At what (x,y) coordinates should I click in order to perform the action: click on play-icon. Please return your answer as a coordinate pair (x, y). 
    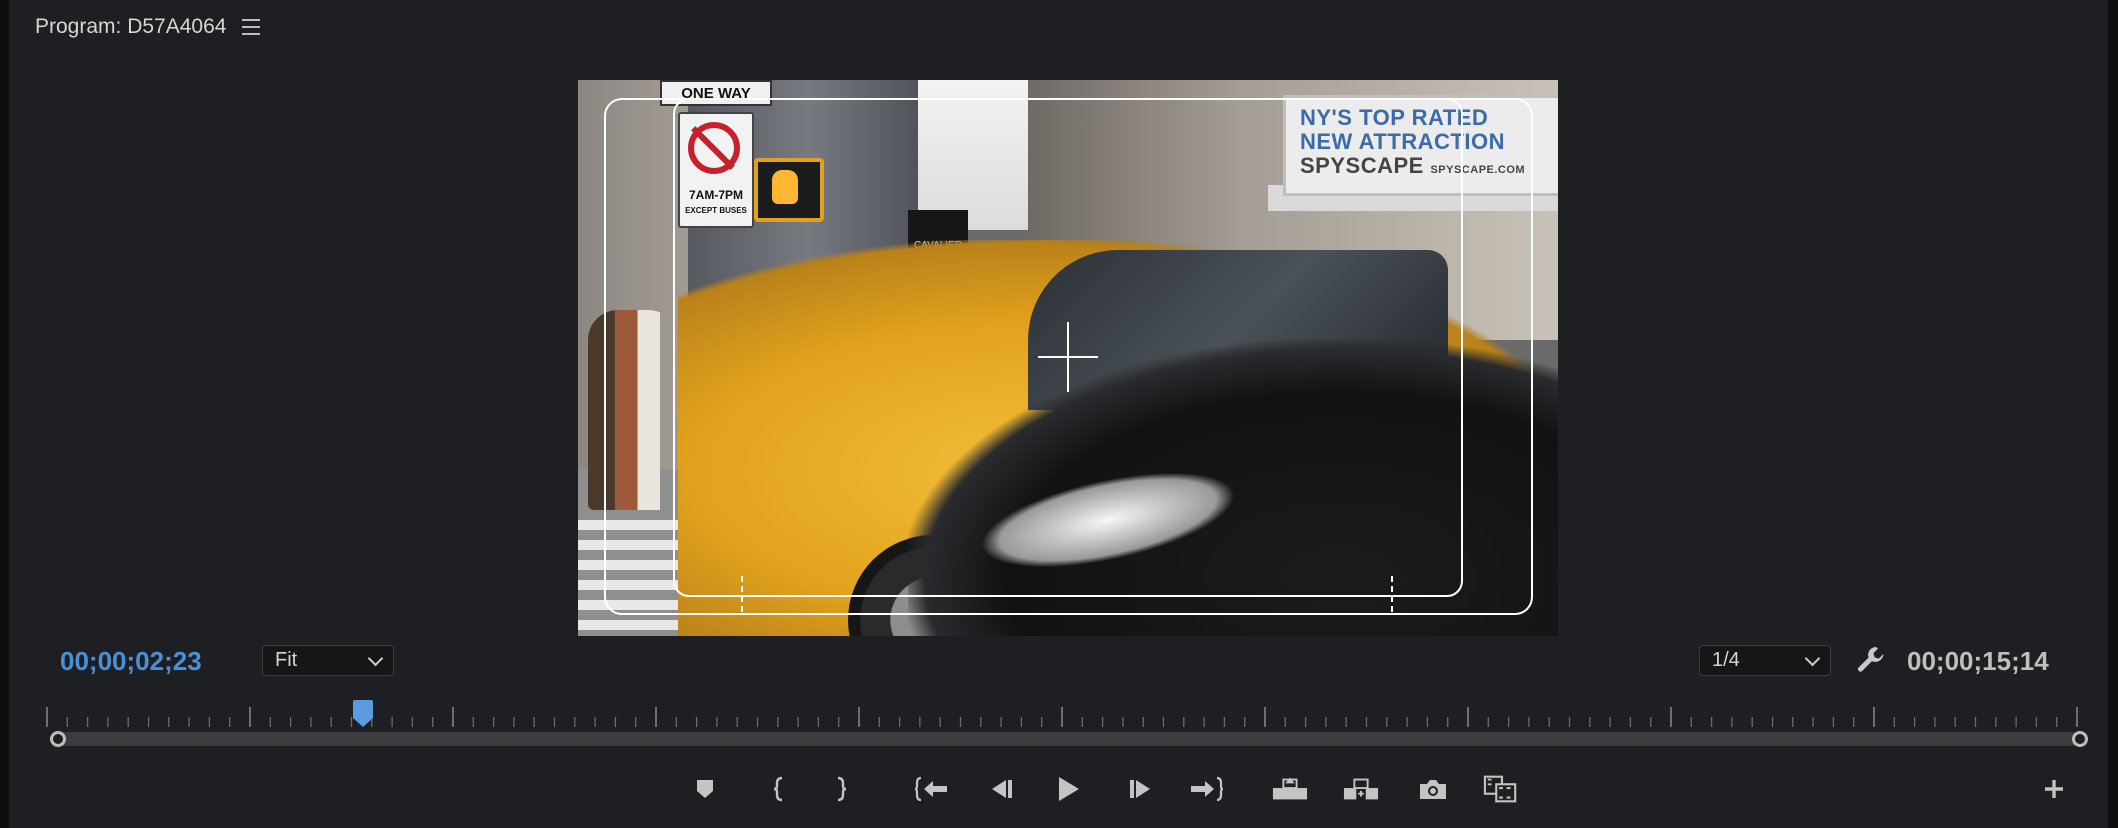
    Looking at the image, I should click on (1069, 789).